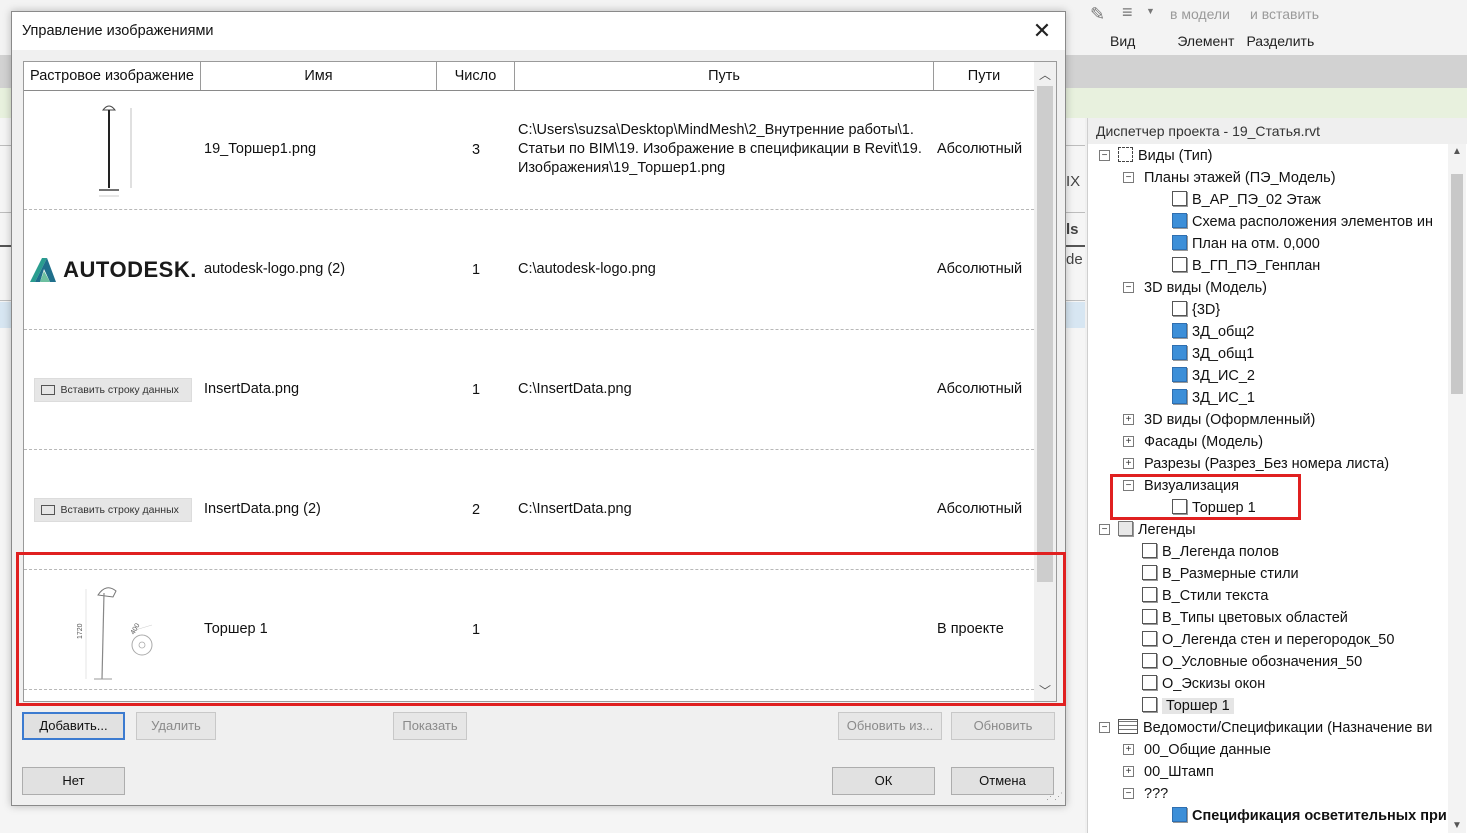  I want to click on cancel-button: Отмена, so click(1002, 781).